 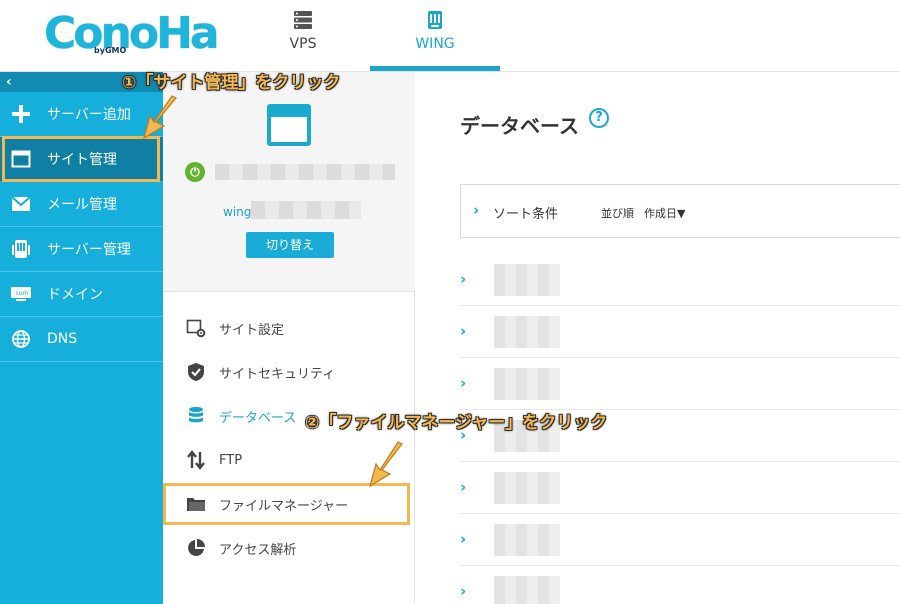 I want to click on tab-wing: WING, so click(x=435, y=35).